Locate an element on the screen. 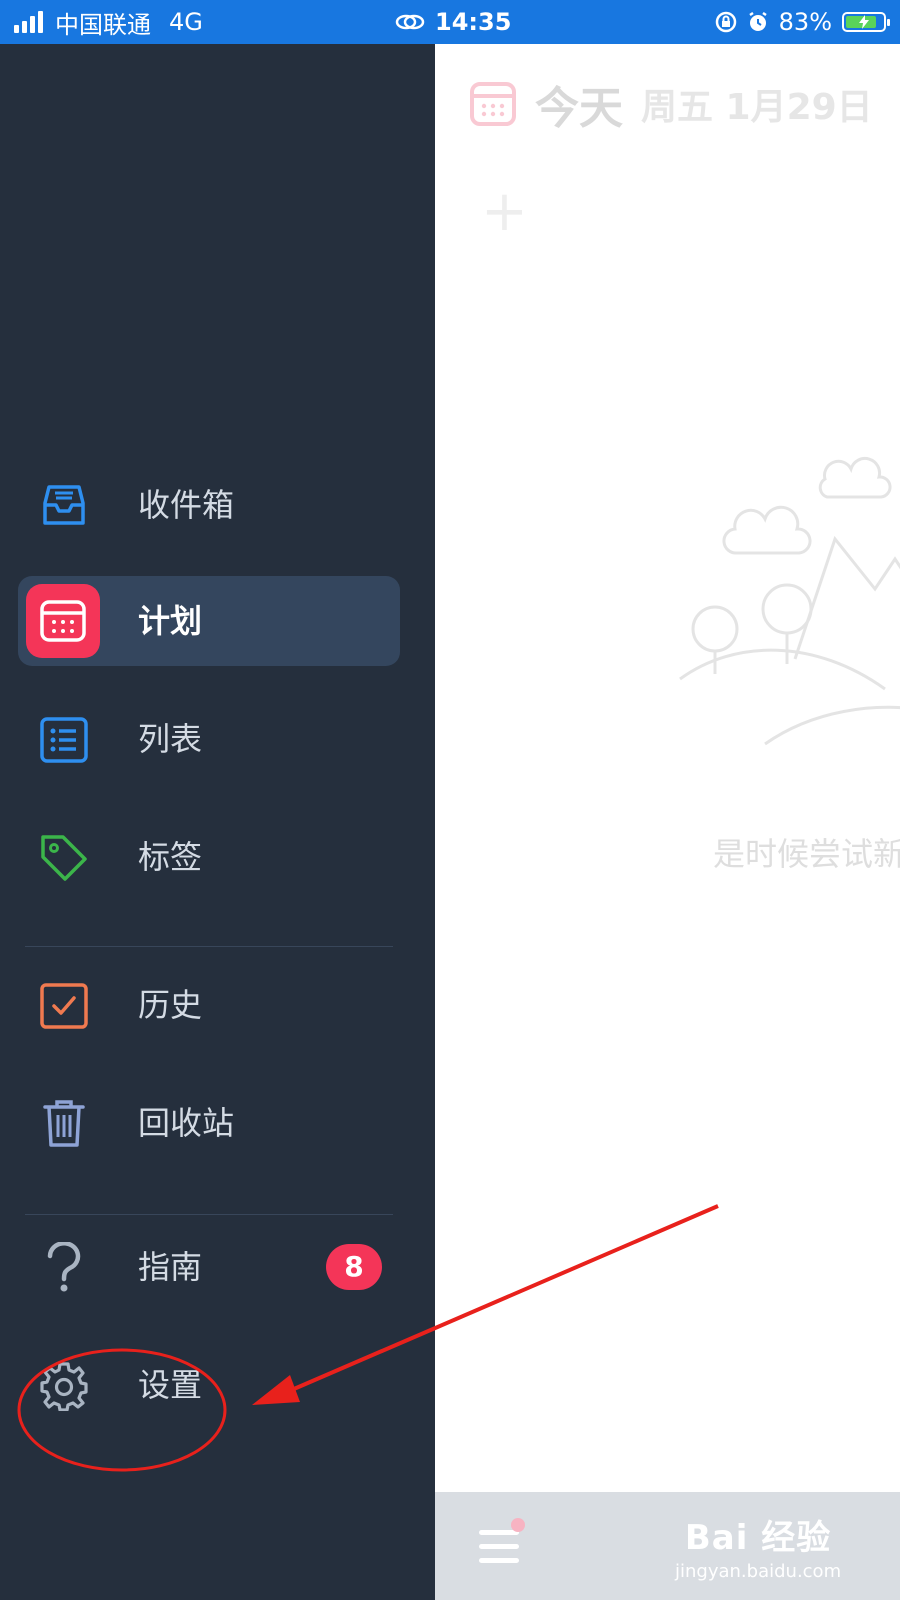 The height and width of the screenshot is (1600, 900). bottom-bar: Bai 经验 jingyan.baidu.com is located at coordinates (667, 1546).